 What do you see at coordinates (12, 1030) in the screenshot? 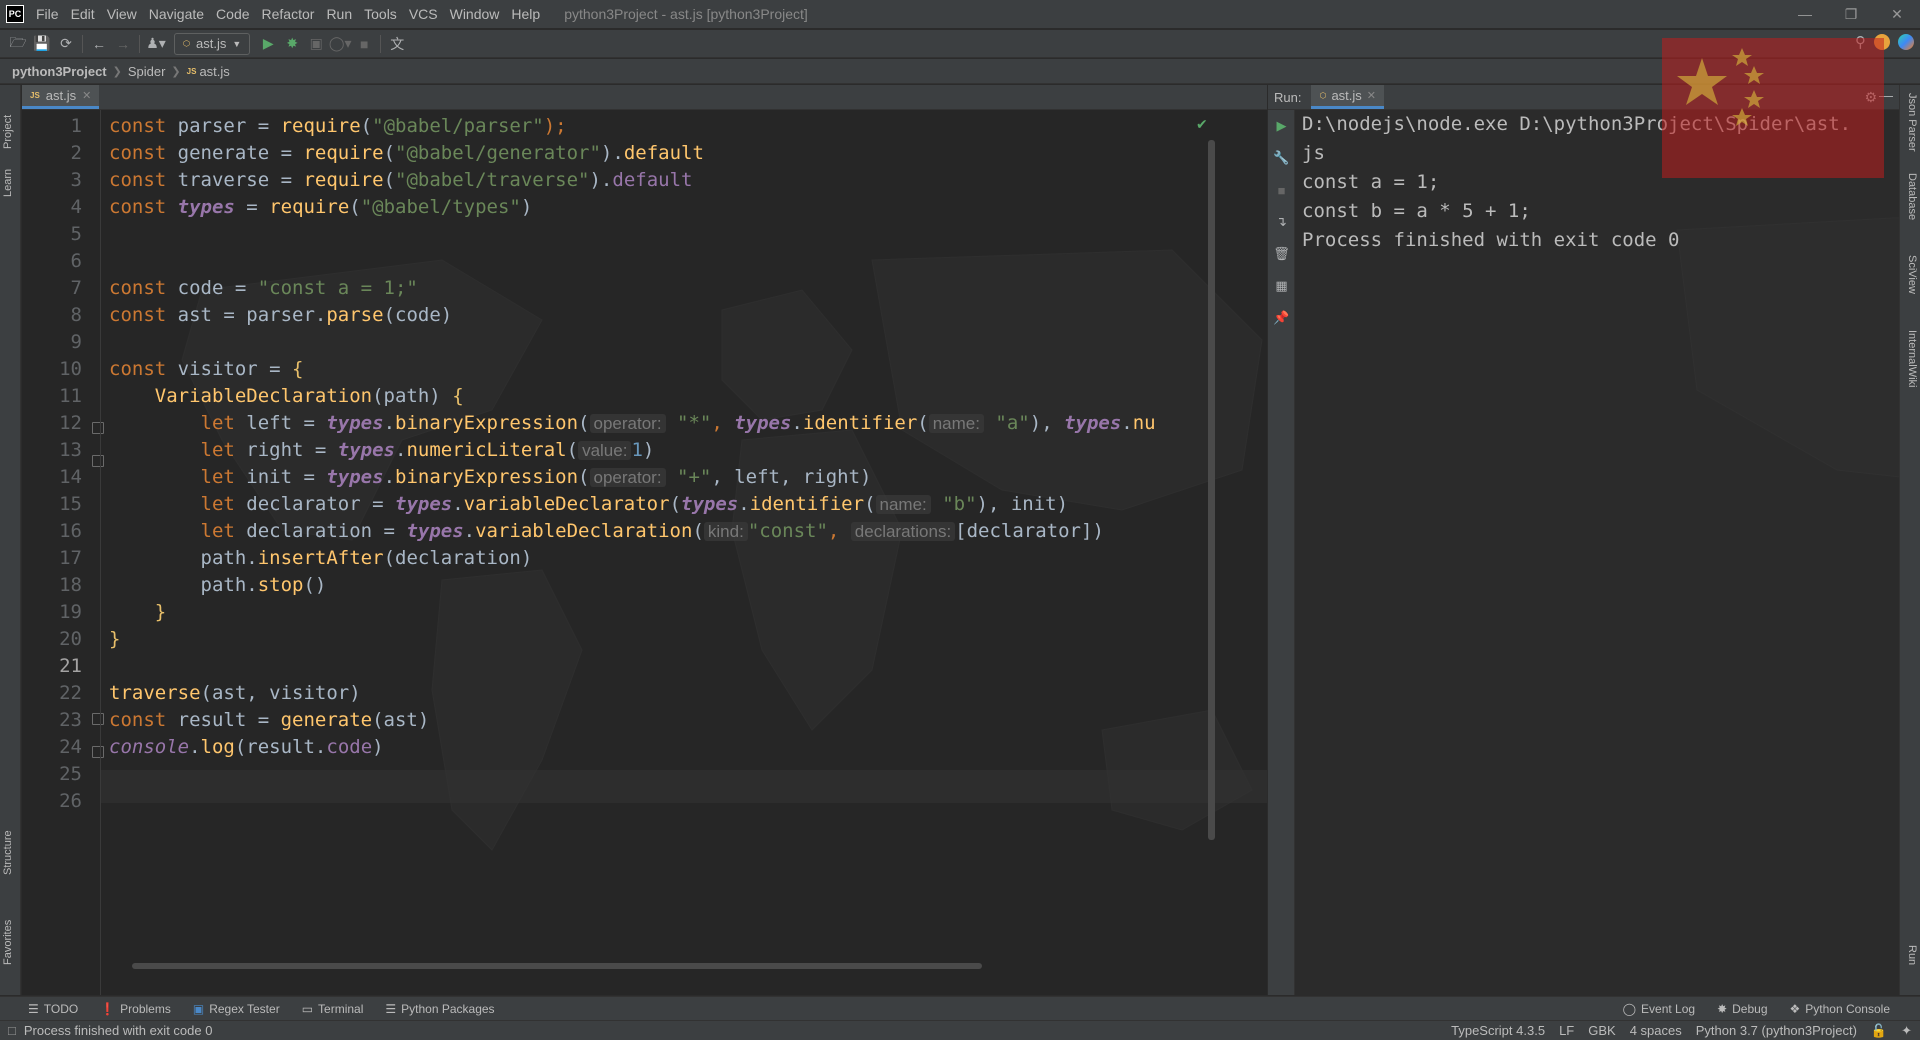
I see `status-panel-icon: □` at bounding box center [12, 1030].